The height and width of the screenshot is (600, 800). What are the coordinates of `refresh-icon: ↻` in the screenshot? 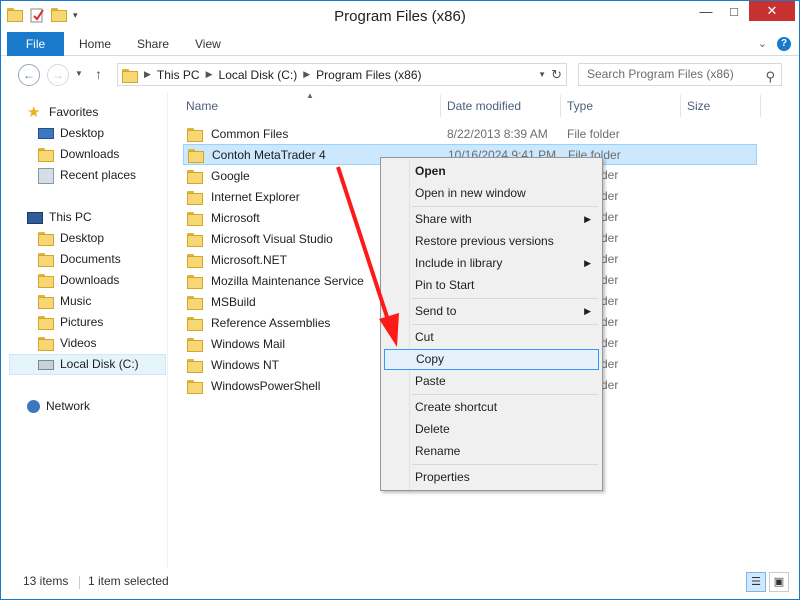 It's located at (556, 75).